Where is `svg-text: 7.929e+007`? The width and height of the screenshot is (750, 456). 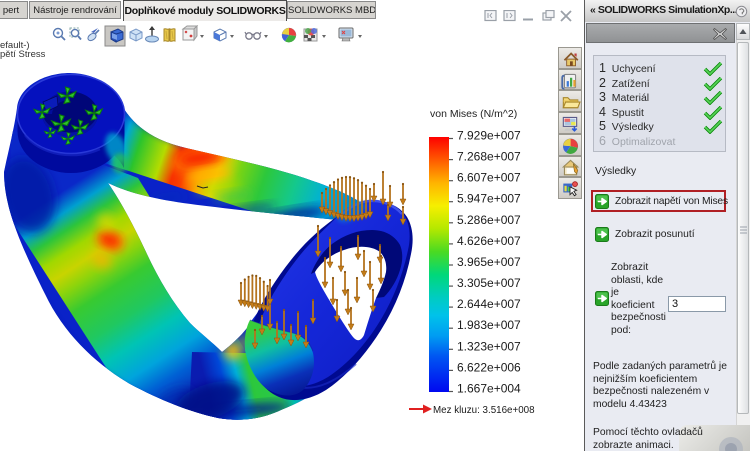
svg-text: 7.929e+007 is located at coordinates (489, 136).